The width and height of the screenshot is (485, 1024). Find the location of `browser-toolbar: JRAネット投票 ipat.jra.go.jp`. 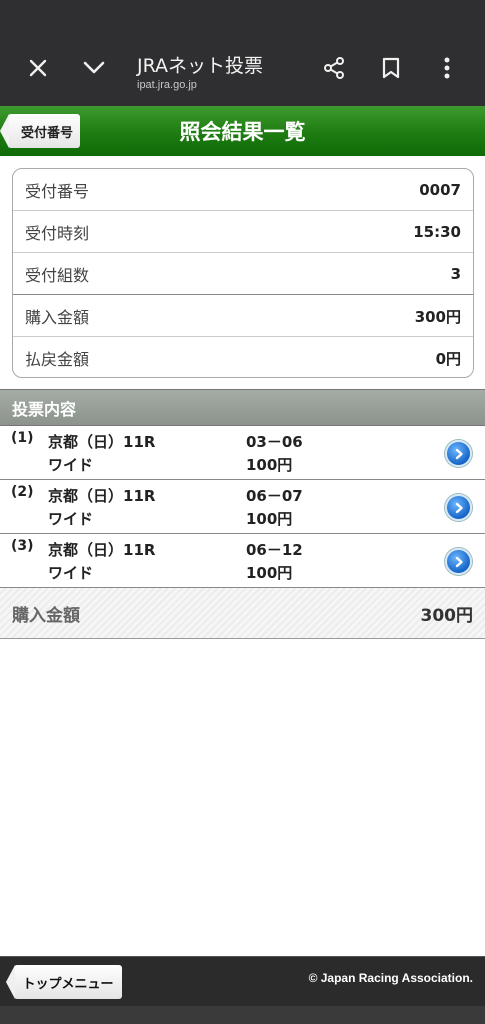

browser-toolbar: JRAネット投票 ipat.jra.go.jp is located at coordinates (242, 53).